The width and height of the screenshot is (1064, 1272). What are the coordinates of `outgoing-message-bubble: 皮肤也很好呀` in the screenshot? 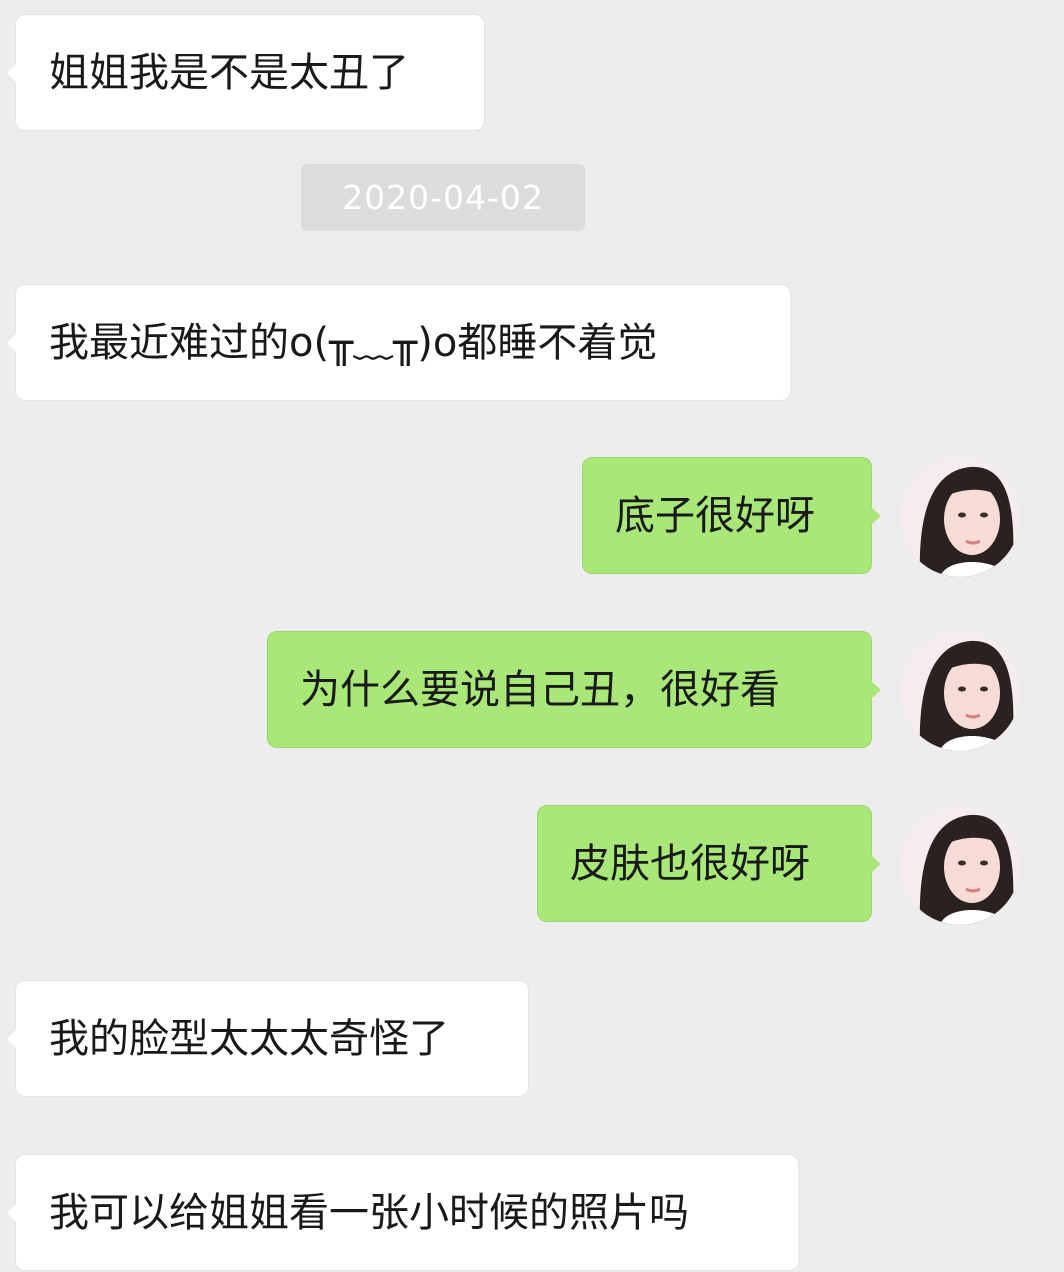 It's located at (709, 863).